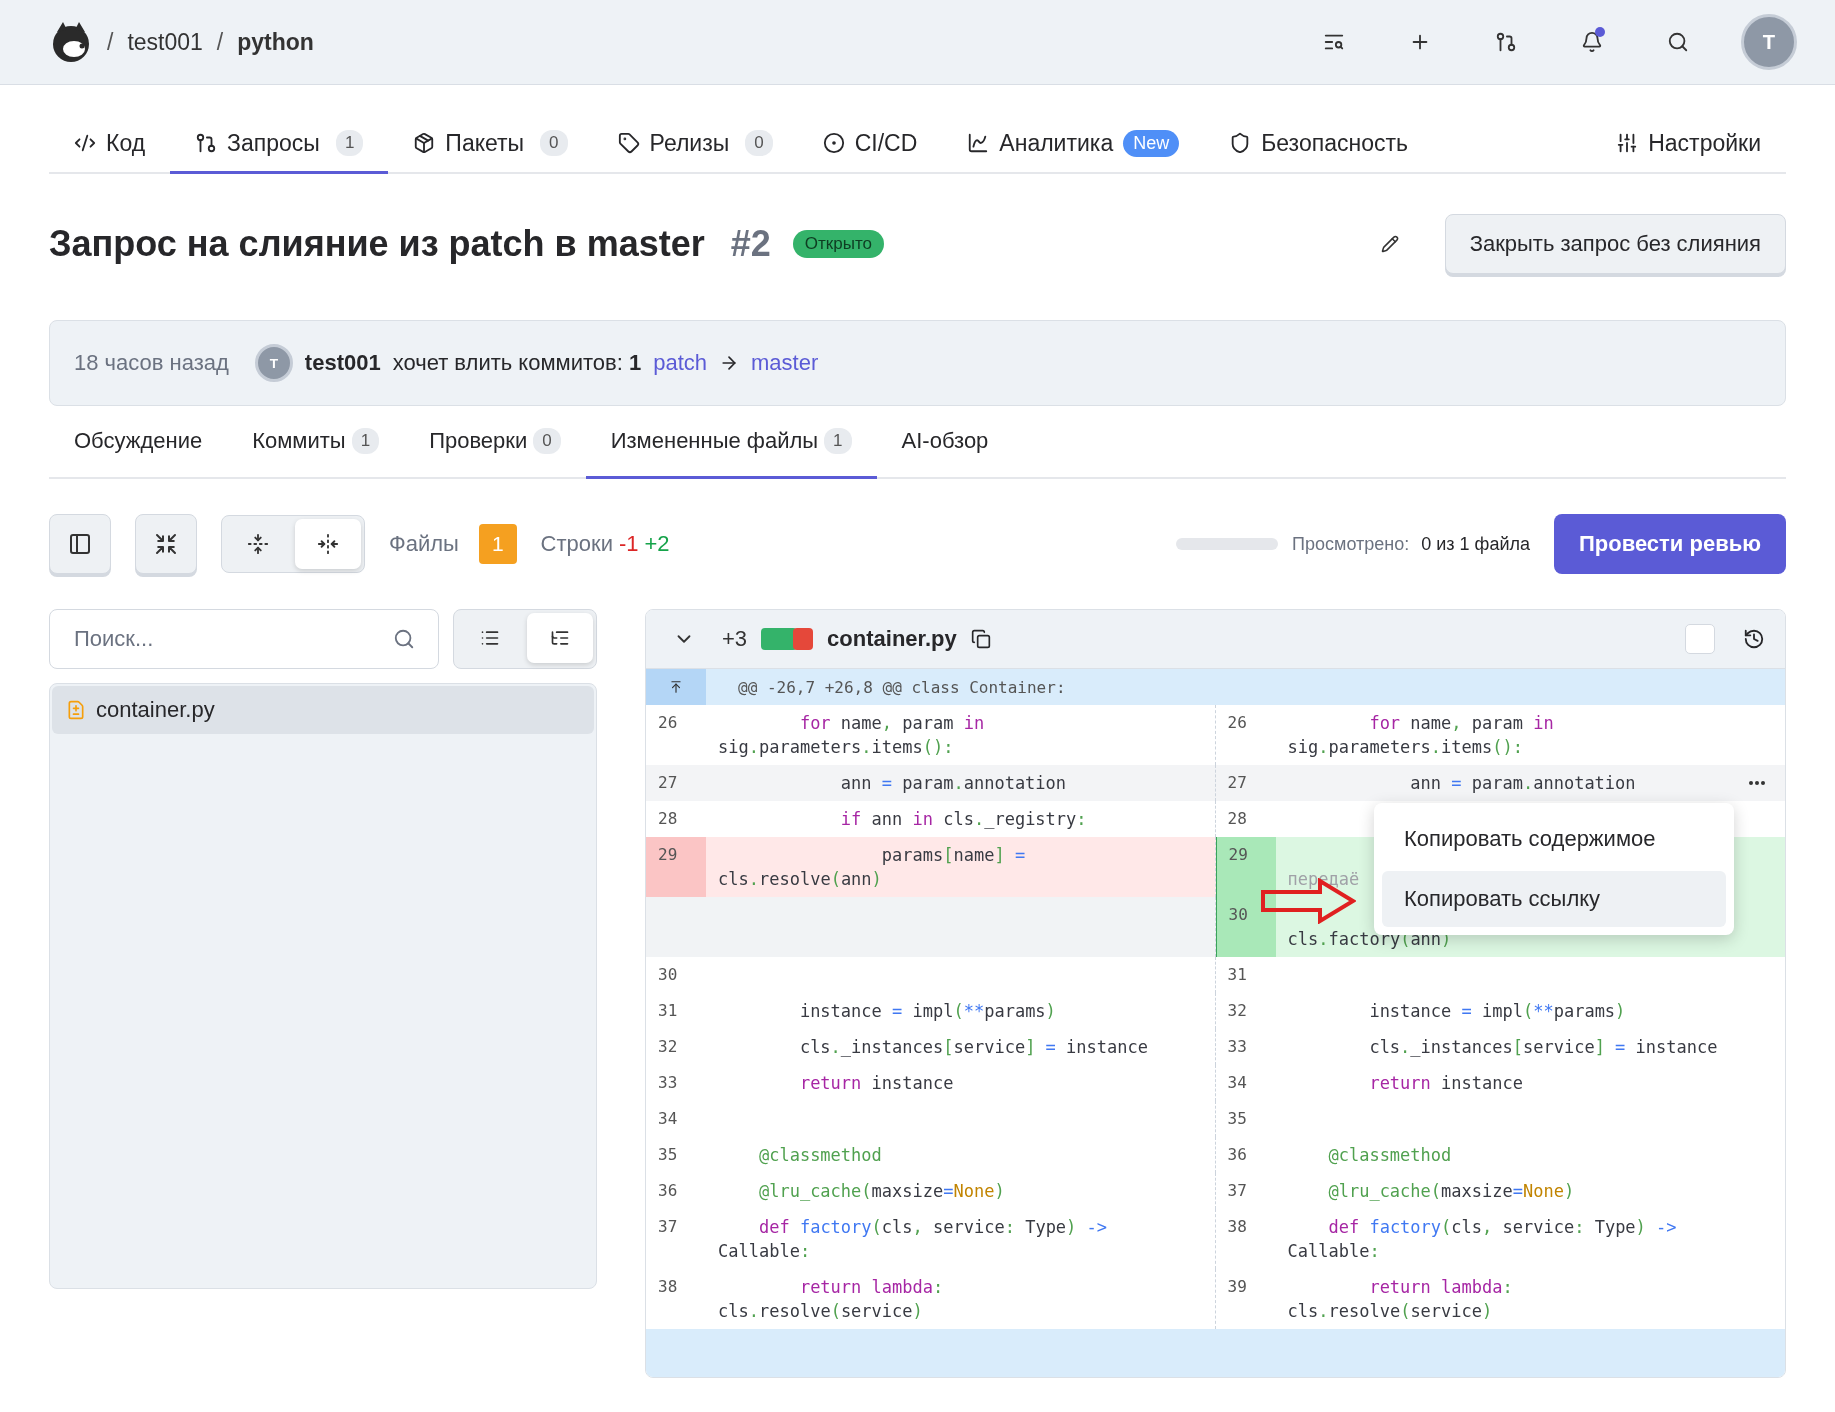  Describe the element at coordinates (1757, 783) in the screenshot. I see `more-button` at that location.